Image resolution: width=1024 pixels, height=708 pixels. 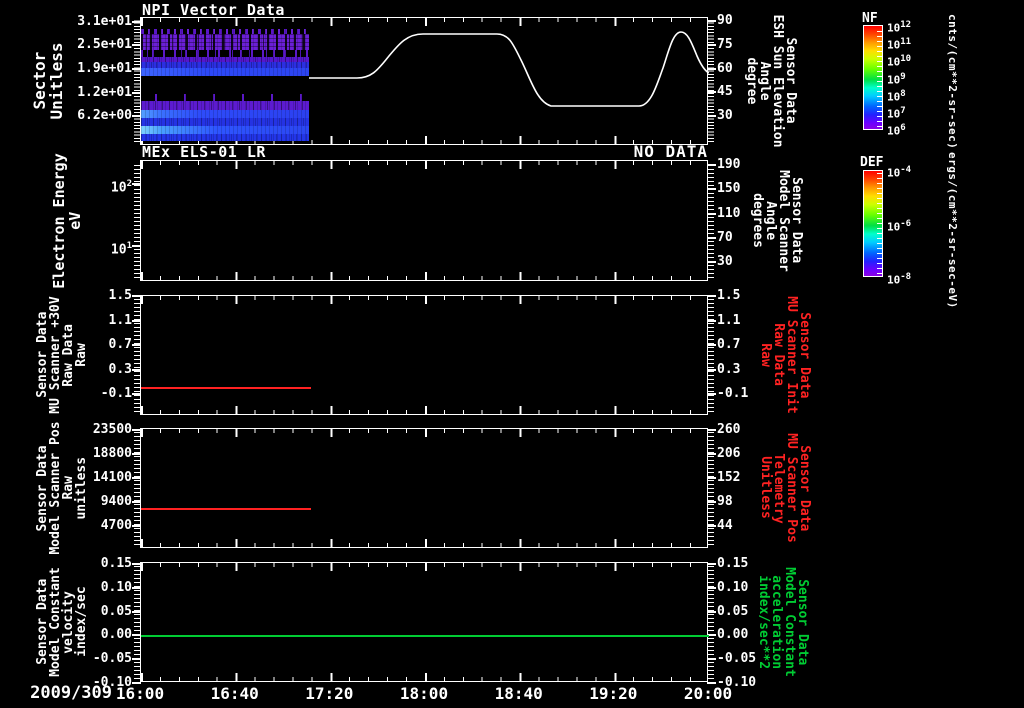 I want to click on time-tick-label: 20:00, so click(x=708, y=693).